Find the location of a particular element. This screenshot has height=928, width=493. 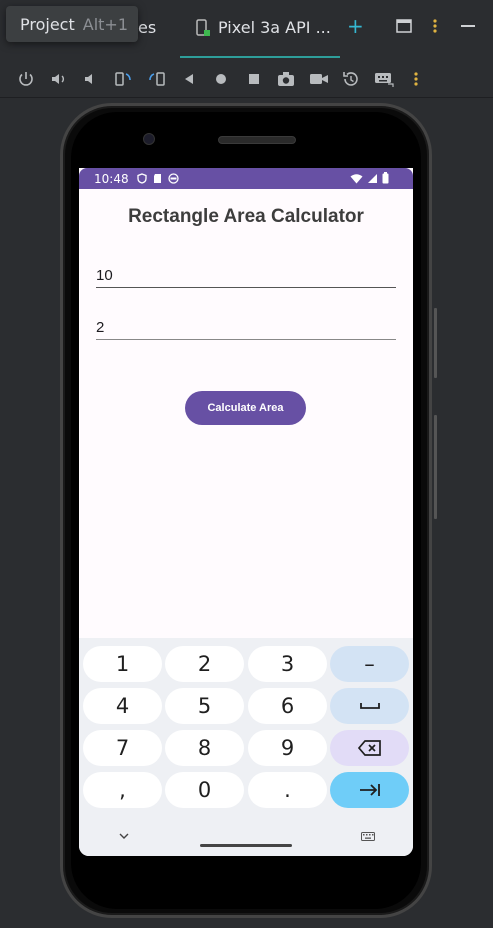

battery-icon is located at coordinates (385, 178).